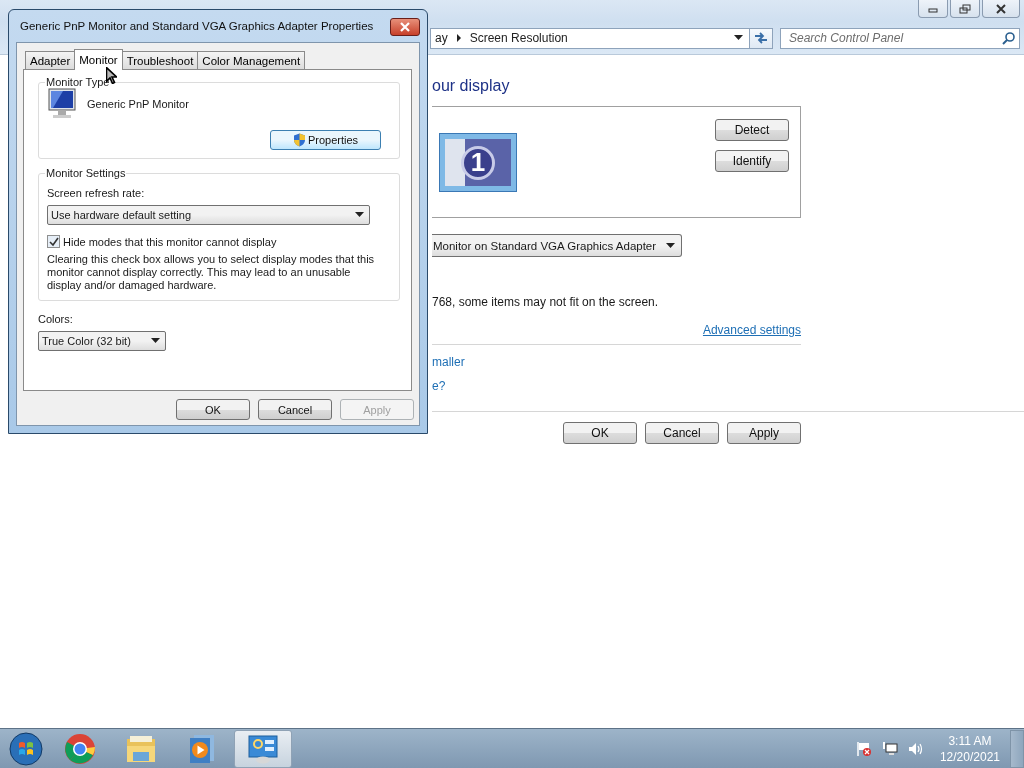 This screenshot has height=768, width=1024. What do you see at coordinates (86, 173) in the screenshot?
I see `group-title: Monitor Settings` at bounding box center [86, 173].